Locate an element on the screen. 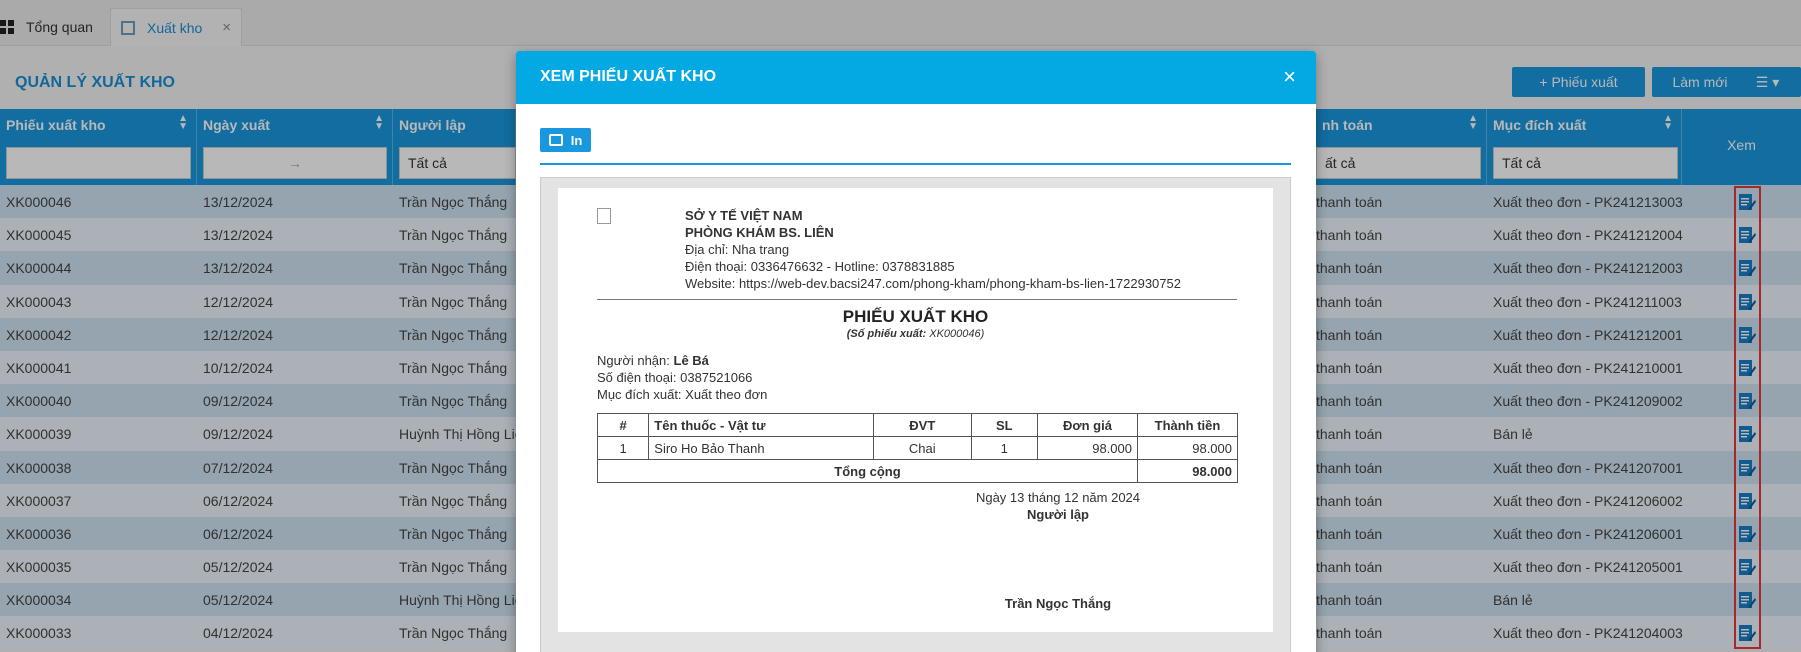  total-row: Tổng cộng 98.000 is located at coordinates (918, 471).